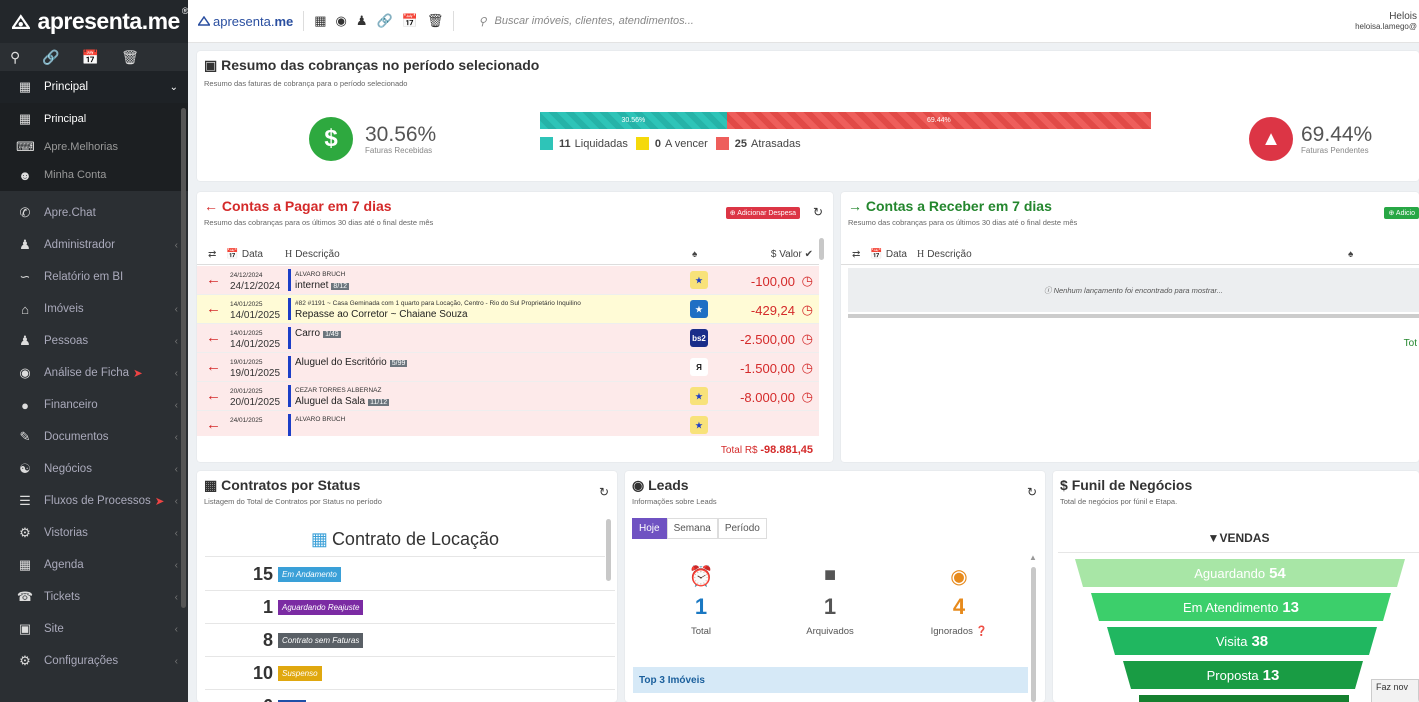 The height and width of the screenshot is (702, 1419). Describe the element at coordinates (304, 206) in the screenshot. I see `title-bold: Pagar` at that location.